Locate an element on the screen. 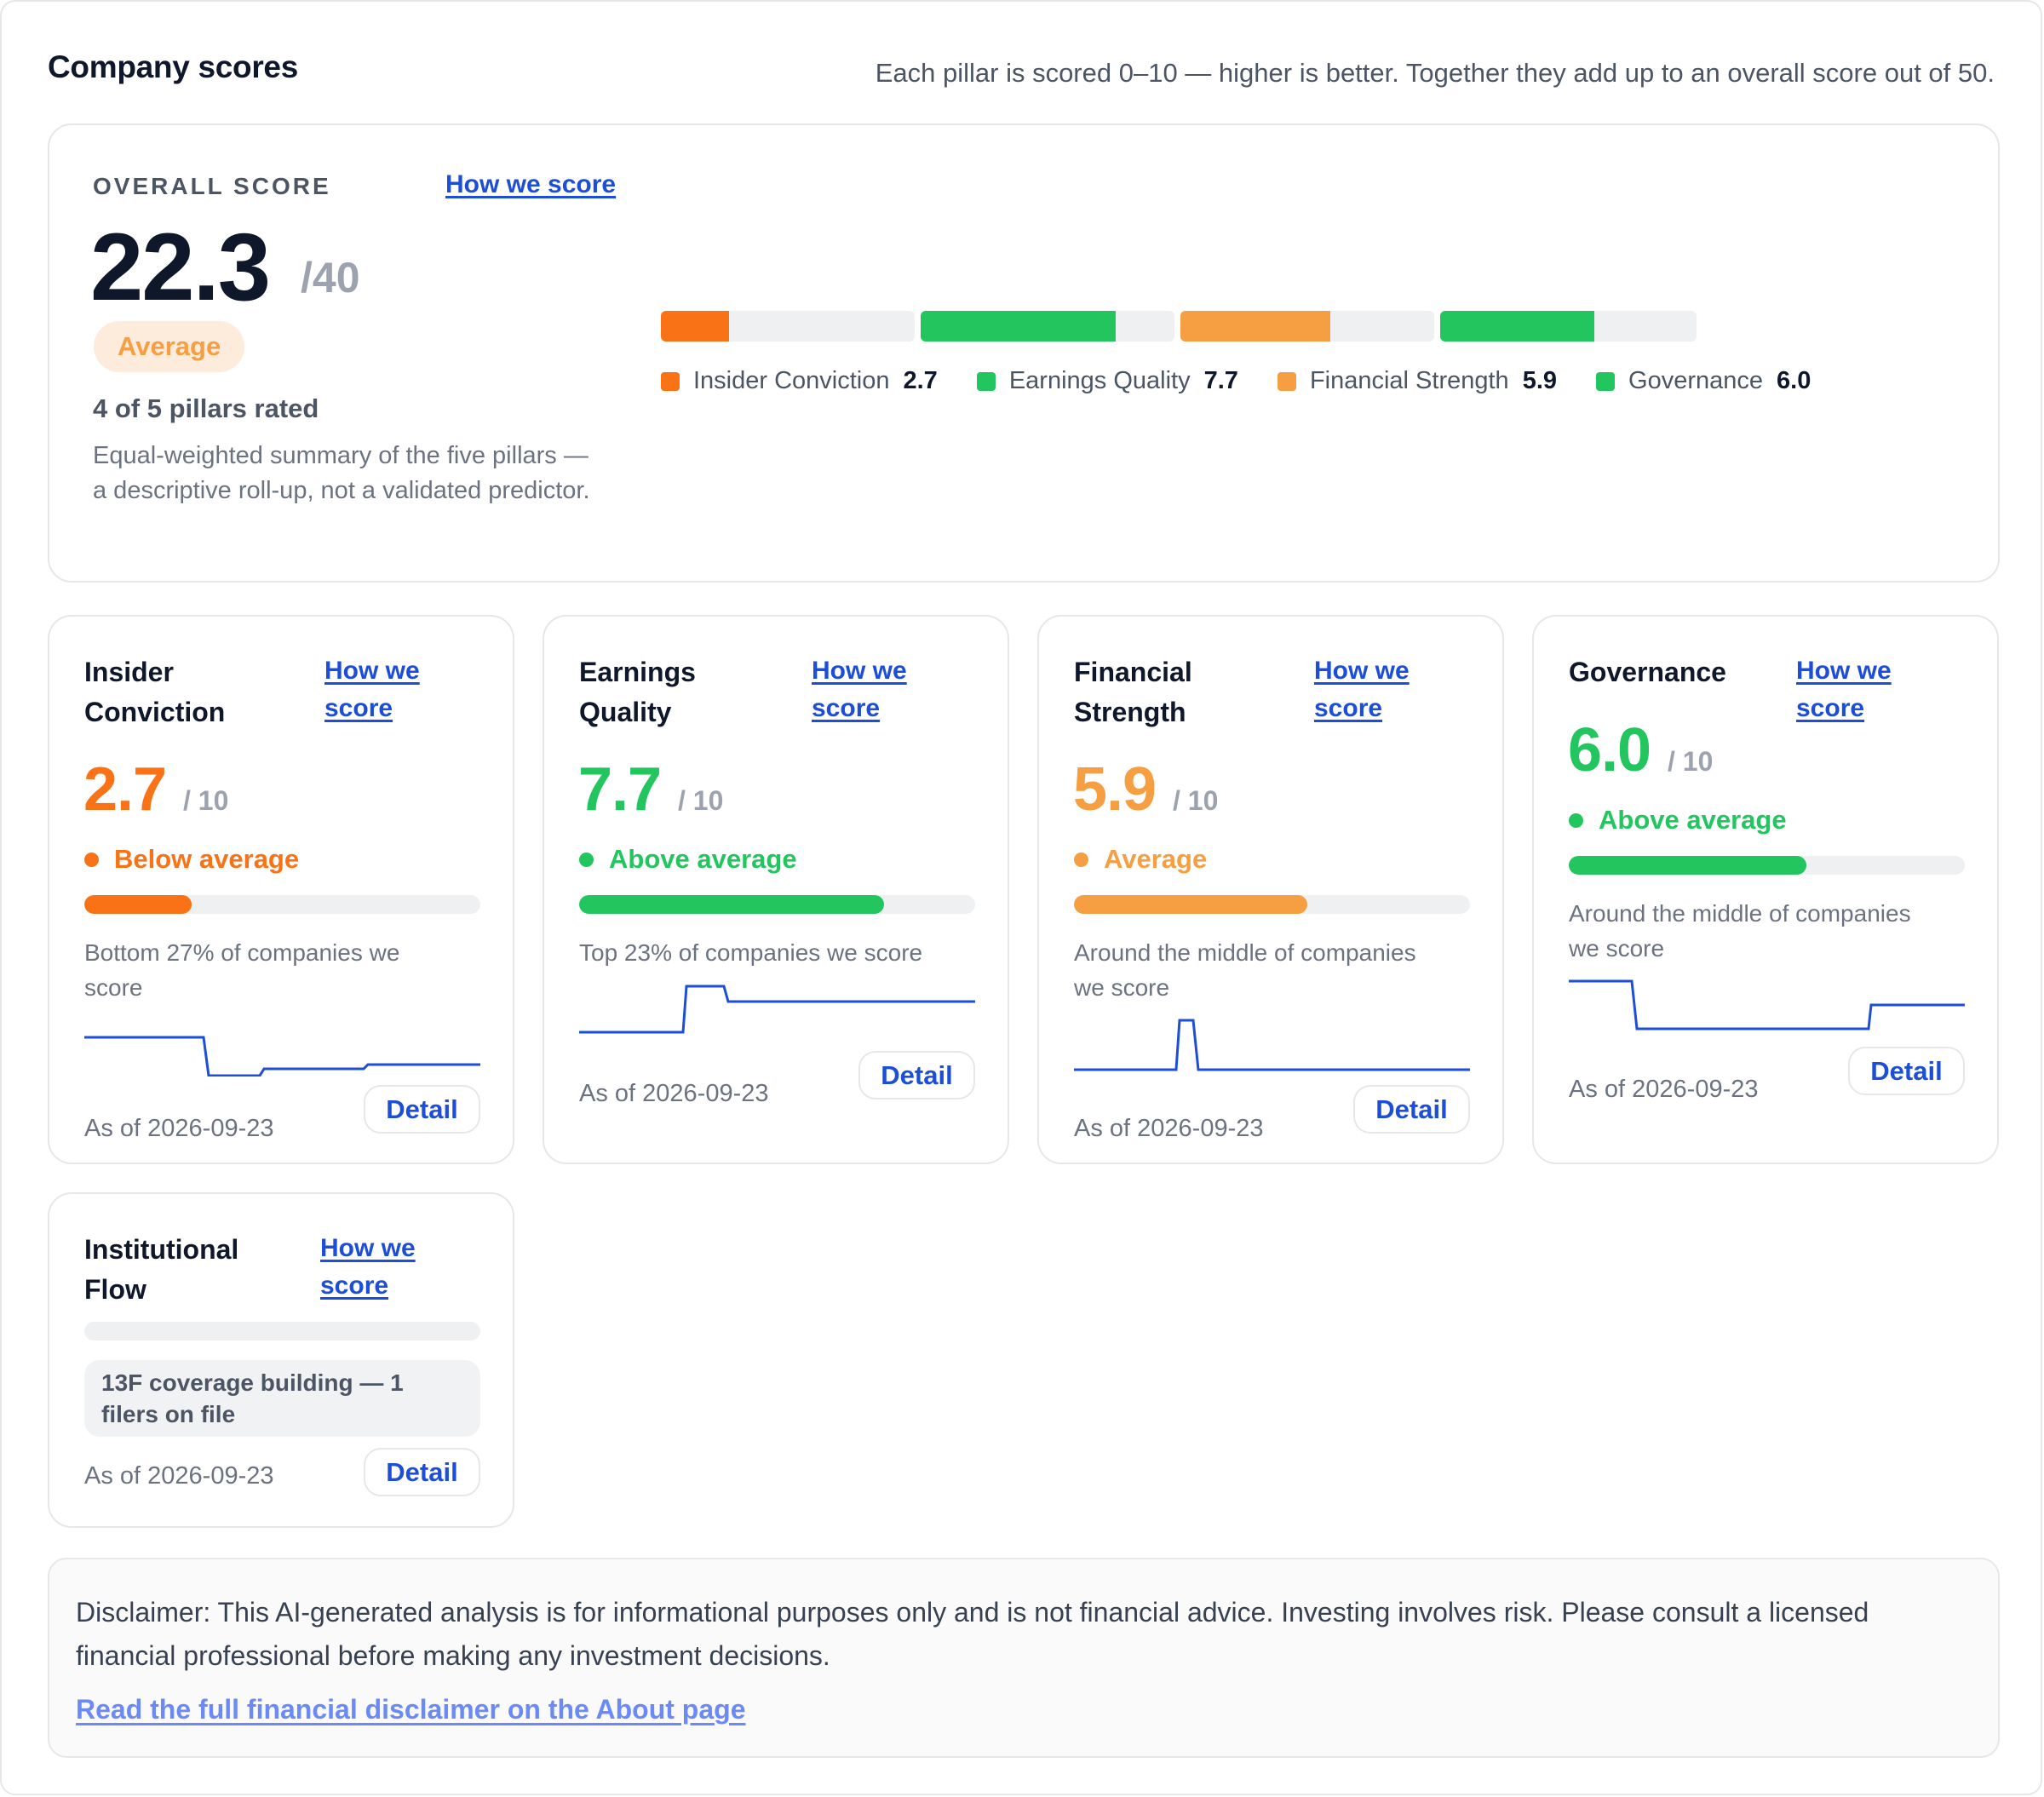 The height and width of the screenshot is (1797, 2044). legend-label: Financial Strength is located at coordinates (1409, 380).